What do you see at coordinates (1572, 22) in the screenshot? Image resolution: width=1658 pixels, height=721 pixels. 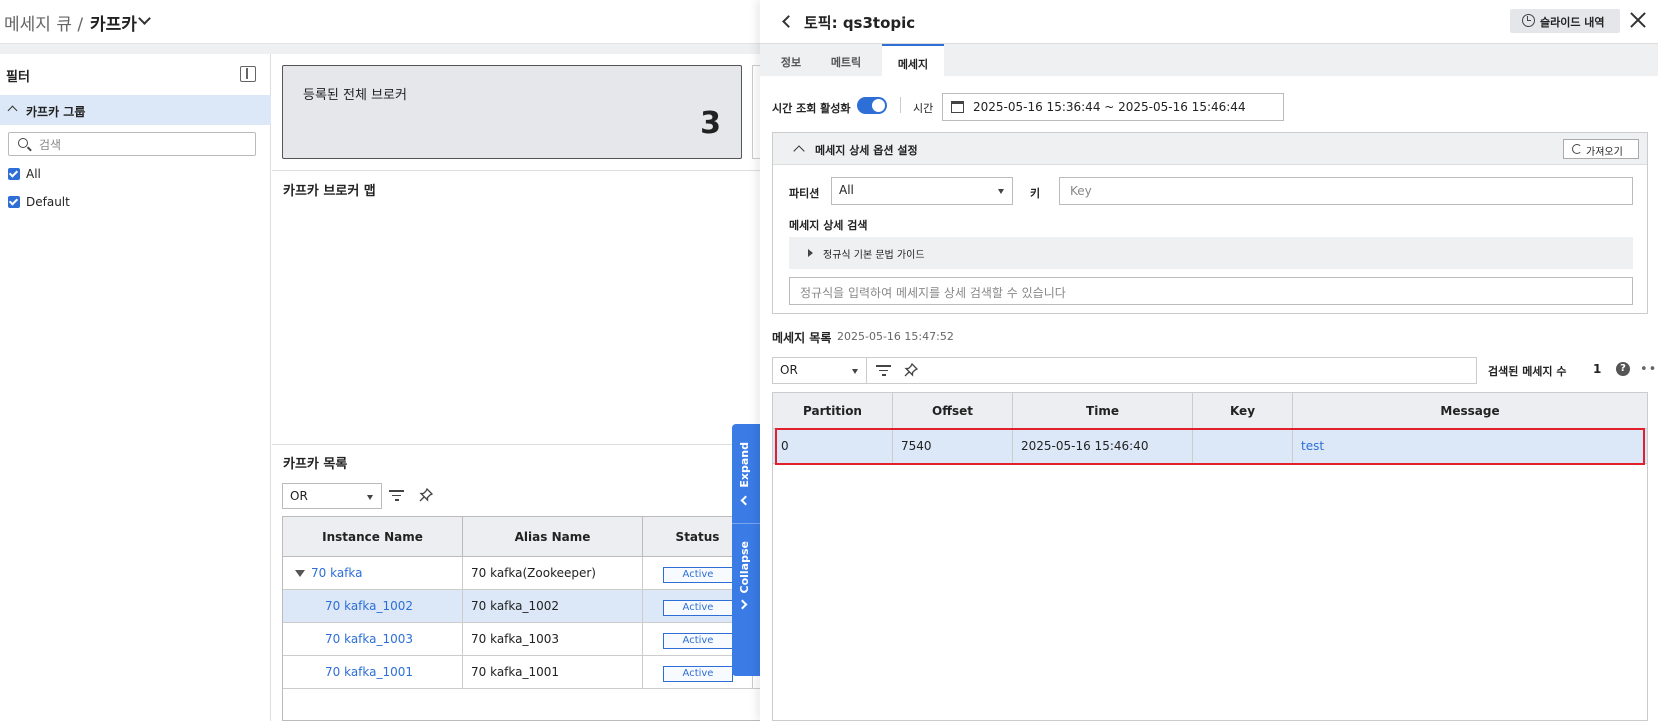 I see `history-label: 슬라이드 내역` at bounding box center [1572, 22].